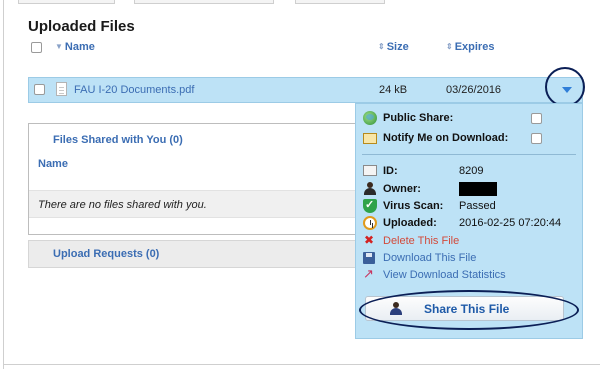  I want to click on virus-scan-label: Virus Scan:, so click(413, 206).